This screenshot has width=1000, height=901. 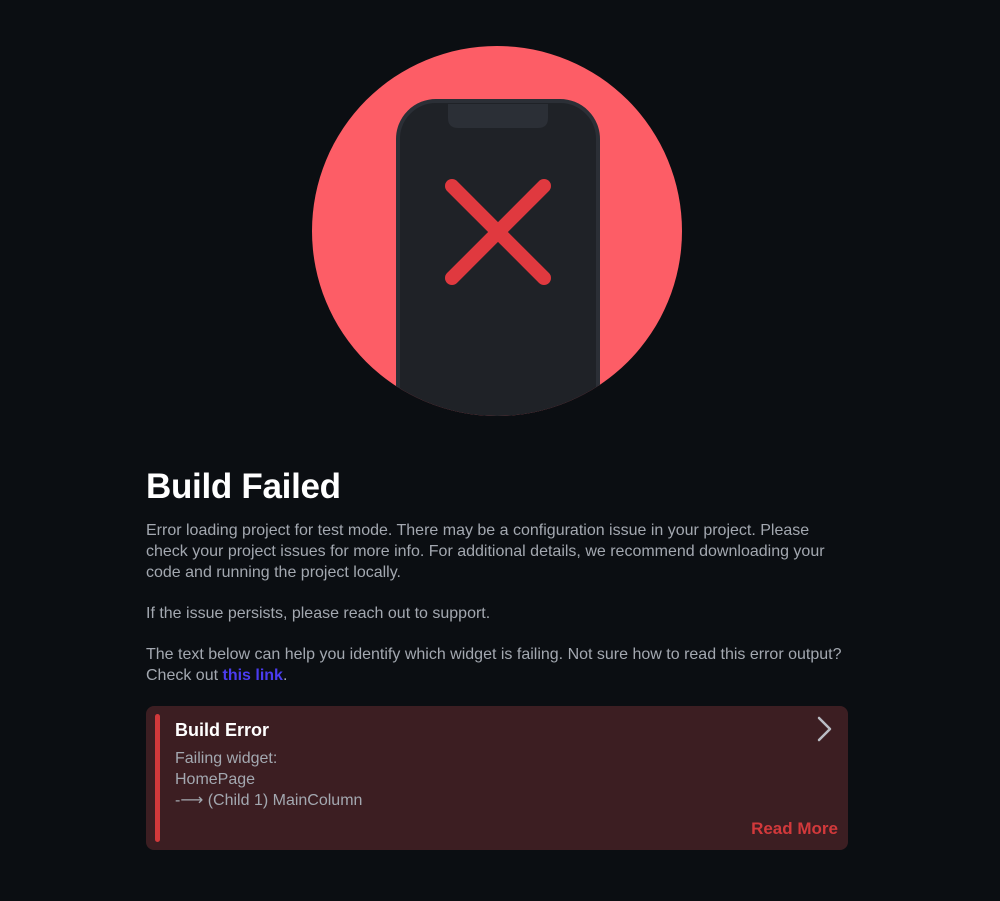 What do you see at coordinates (498, 257) in the screenshot?
I see `phone-body` at bounding box center [498, 257].